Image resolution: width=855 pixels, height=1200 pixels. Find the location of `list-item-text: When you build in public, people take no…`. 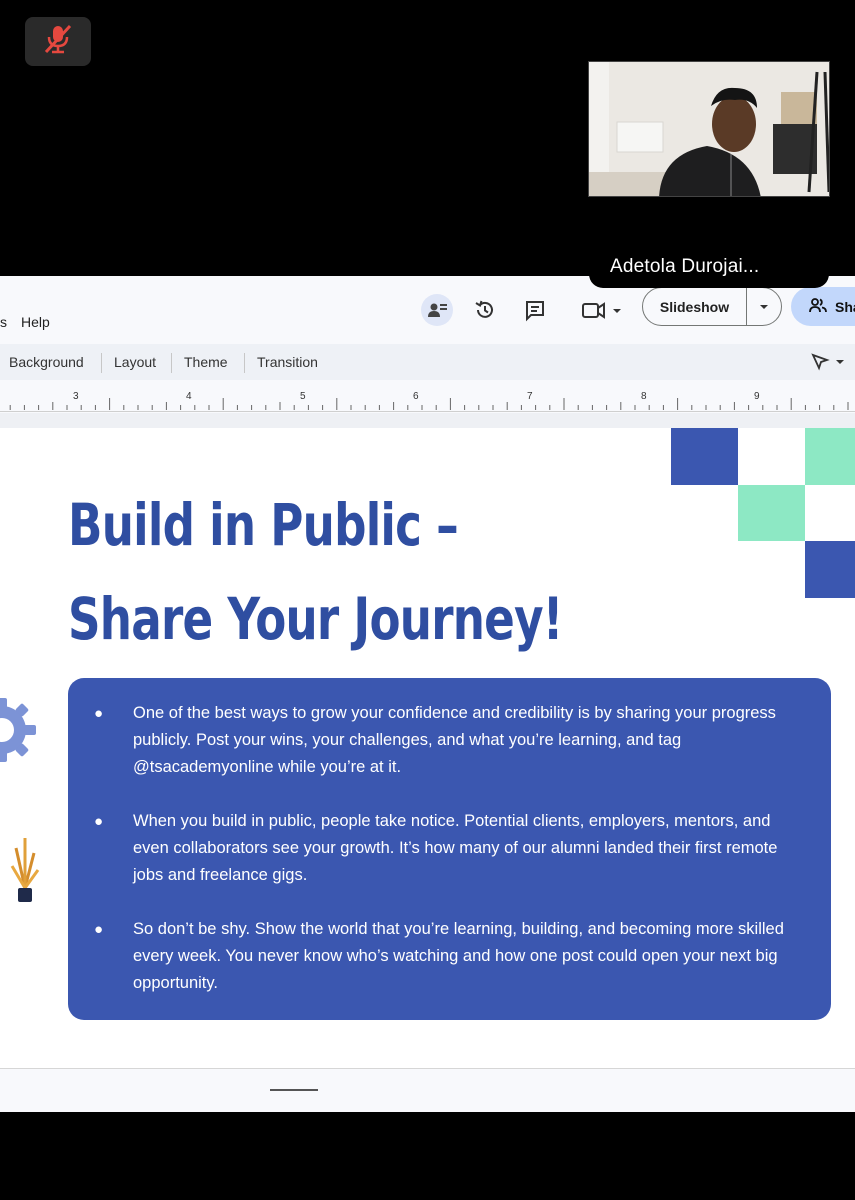

list-item-text: When you build in public, people take no… is located at coordinates (455, 848).